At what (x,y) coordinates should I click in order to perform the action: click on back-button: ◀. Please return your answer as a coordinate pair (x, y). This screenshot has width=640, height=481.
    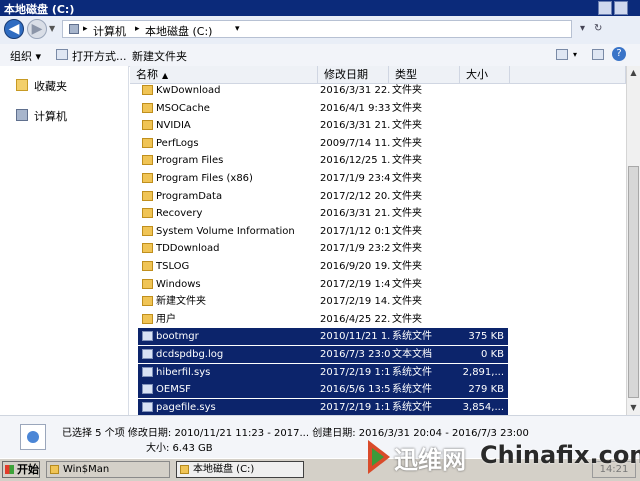
    Looking at the image, I should click on (14, 29).